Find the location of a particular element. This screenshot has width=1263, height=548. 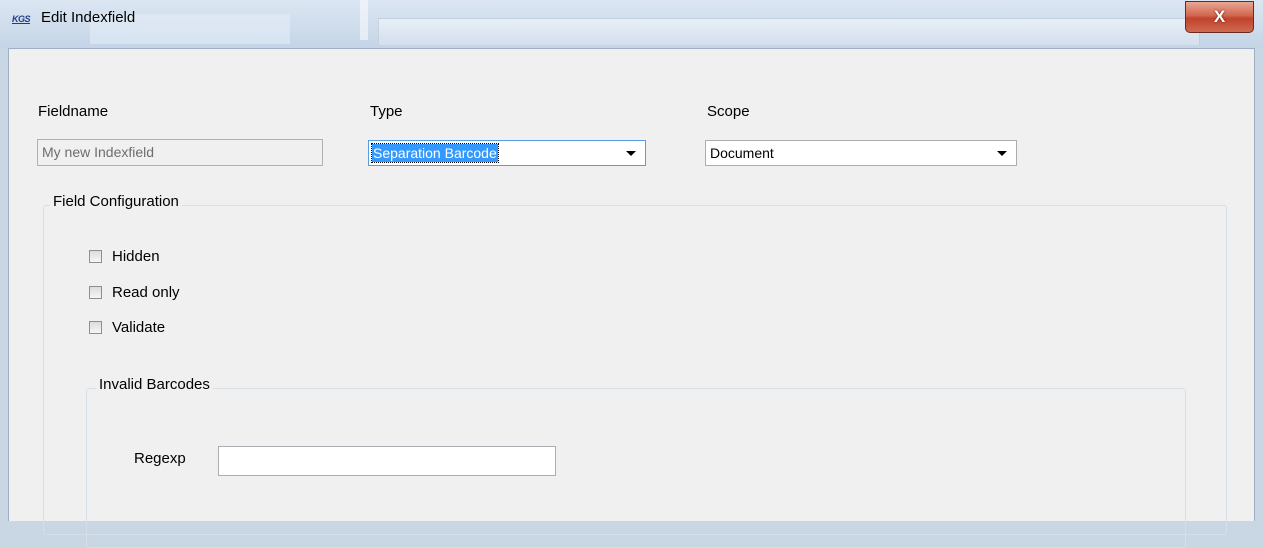

hidden-label: Hidden is located at coordinates (136, 256).